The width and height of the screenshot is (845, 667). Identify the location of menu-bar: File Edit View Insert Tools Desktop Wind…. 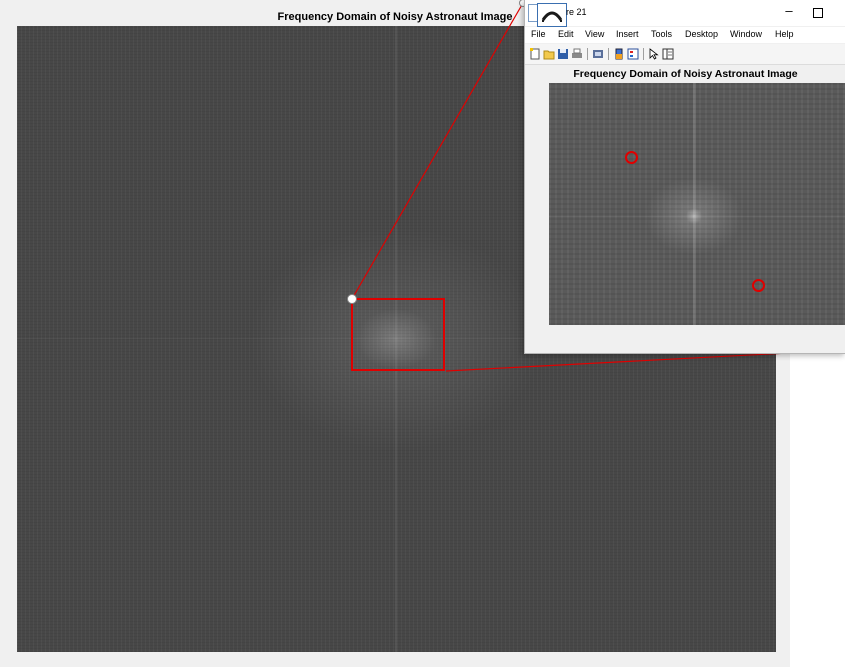
(685, 35).